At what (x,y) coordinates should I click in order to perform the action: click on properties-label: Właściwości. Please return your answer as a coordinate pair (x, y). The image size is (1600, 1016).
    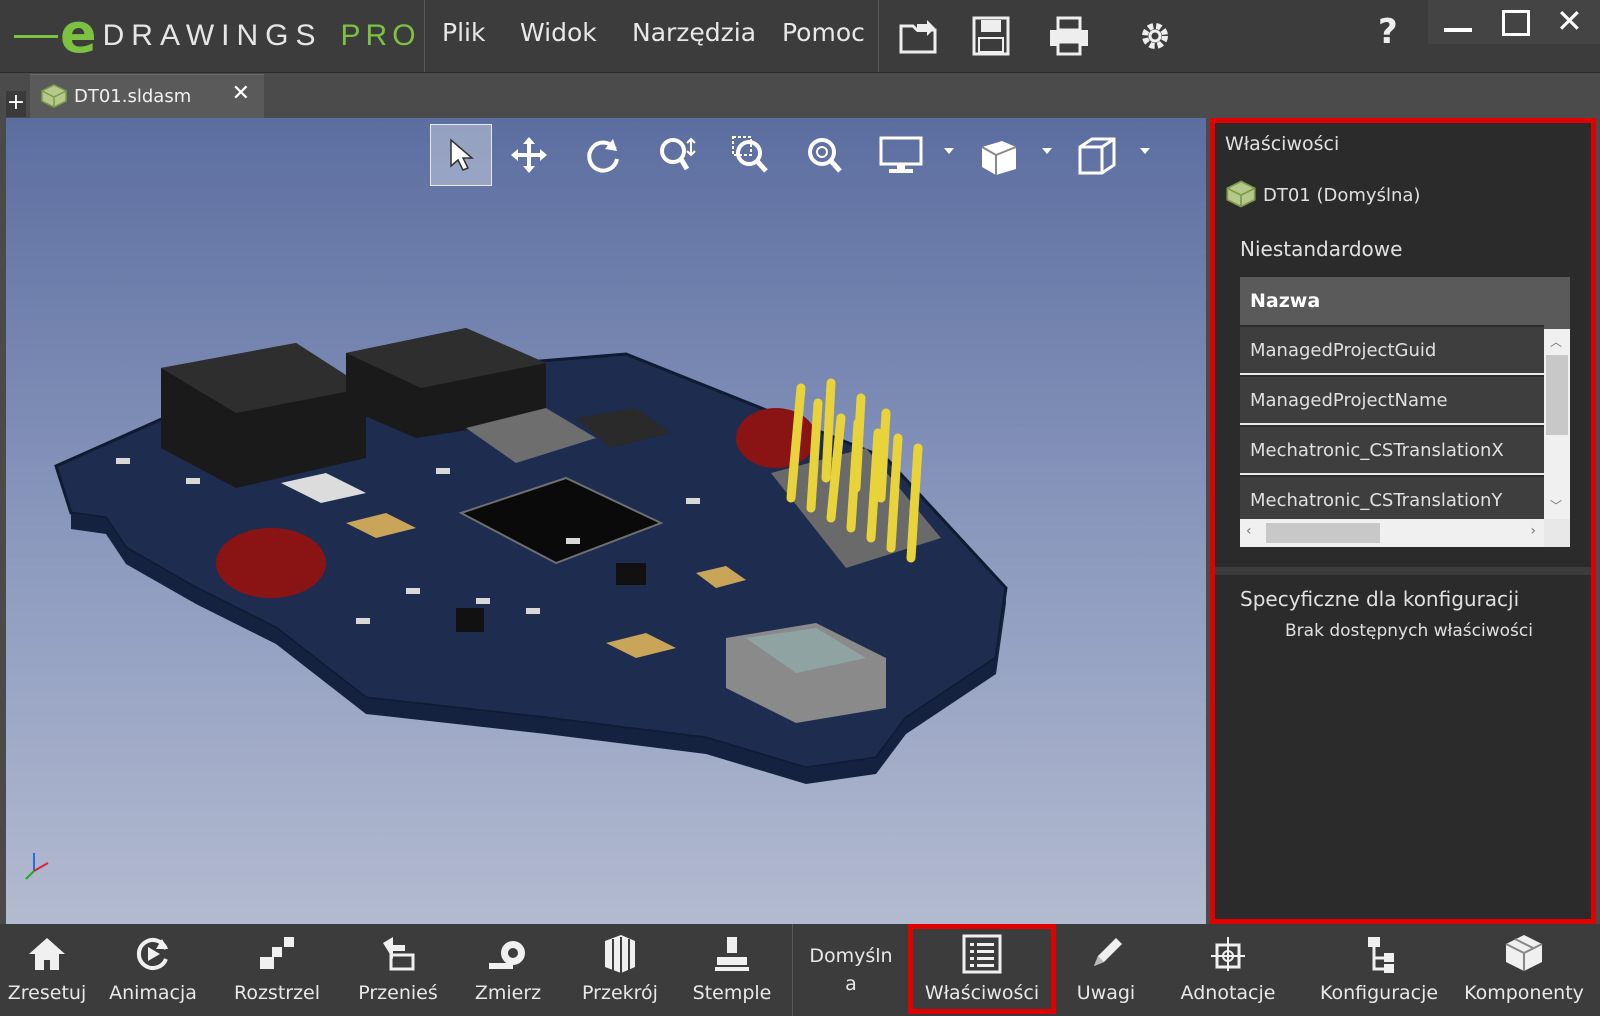
    Looking at the image, I should click on (982, 993).